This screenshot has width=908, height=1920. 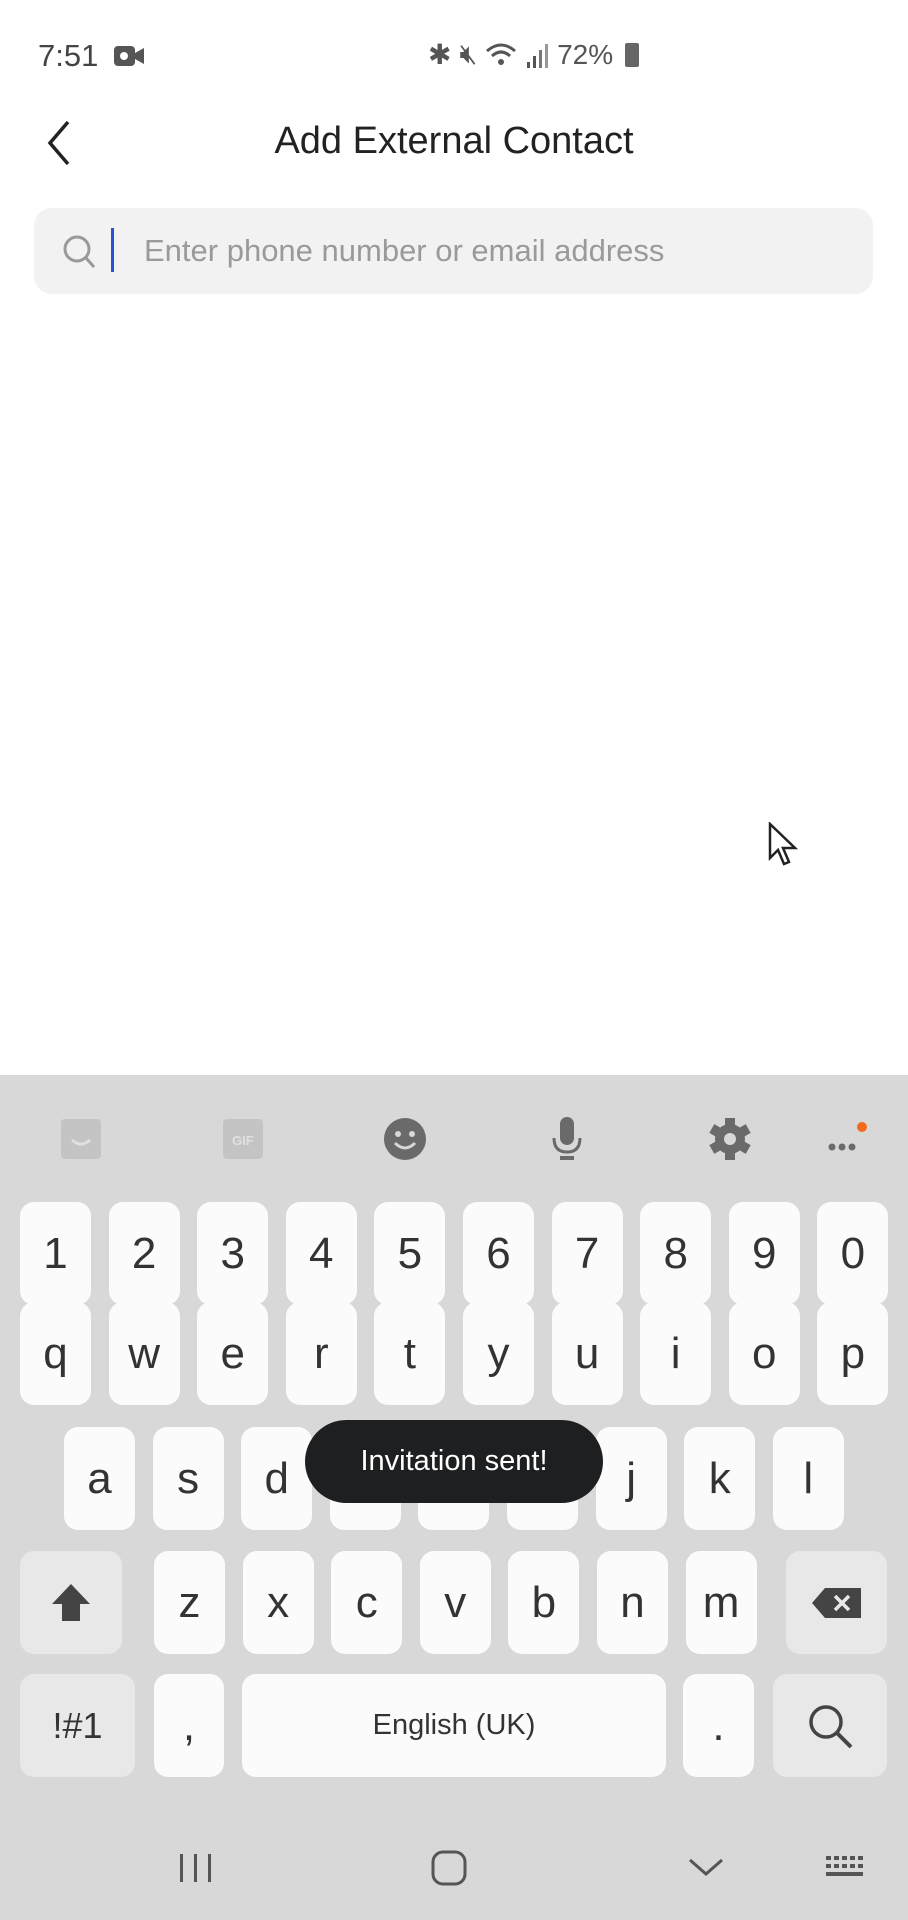 I want to click on search-key, so click(x=830, y=1725).